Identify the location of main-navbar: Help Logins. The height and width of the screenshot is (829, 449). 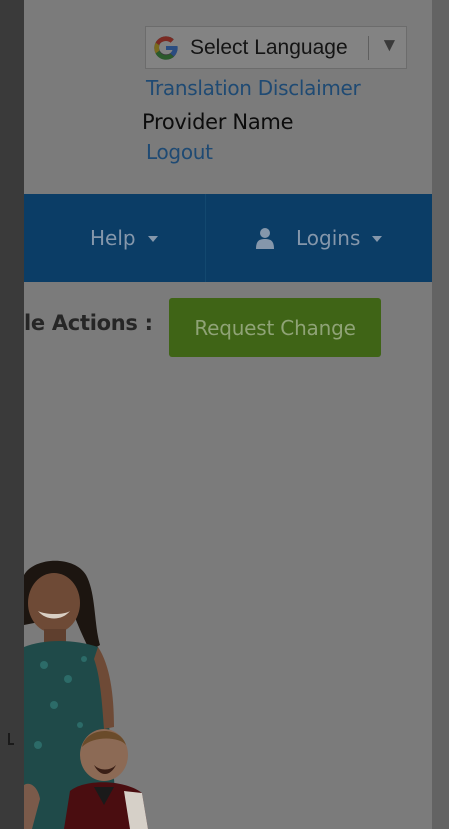
(228, 238).